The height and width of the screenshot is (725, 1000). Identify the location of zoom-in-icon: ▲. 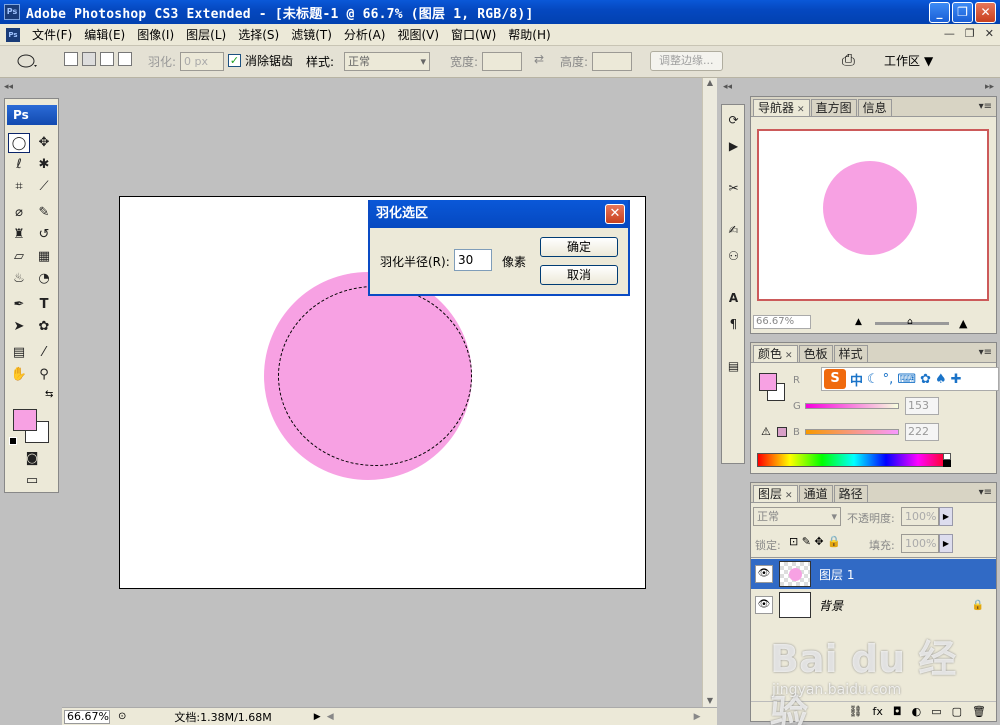
(963, 323).